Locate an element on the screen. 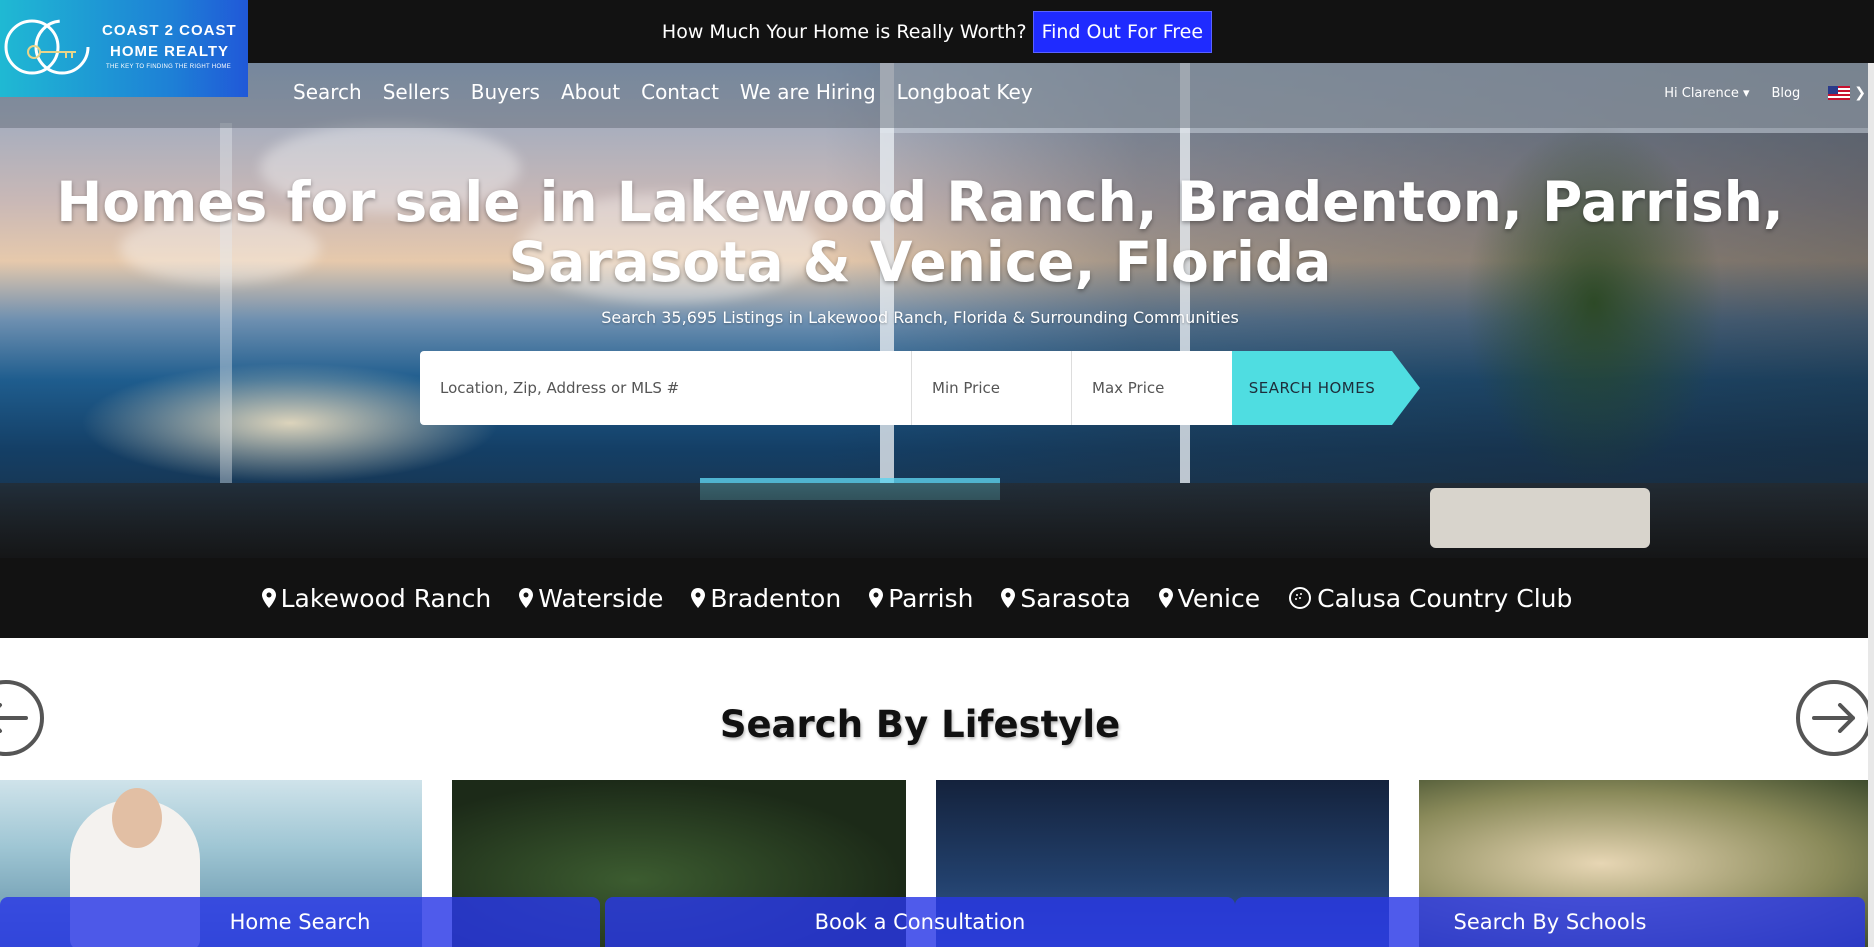 This screenshot has width=1874, height=947. nav-about: About is located at coordinates (590, 92).